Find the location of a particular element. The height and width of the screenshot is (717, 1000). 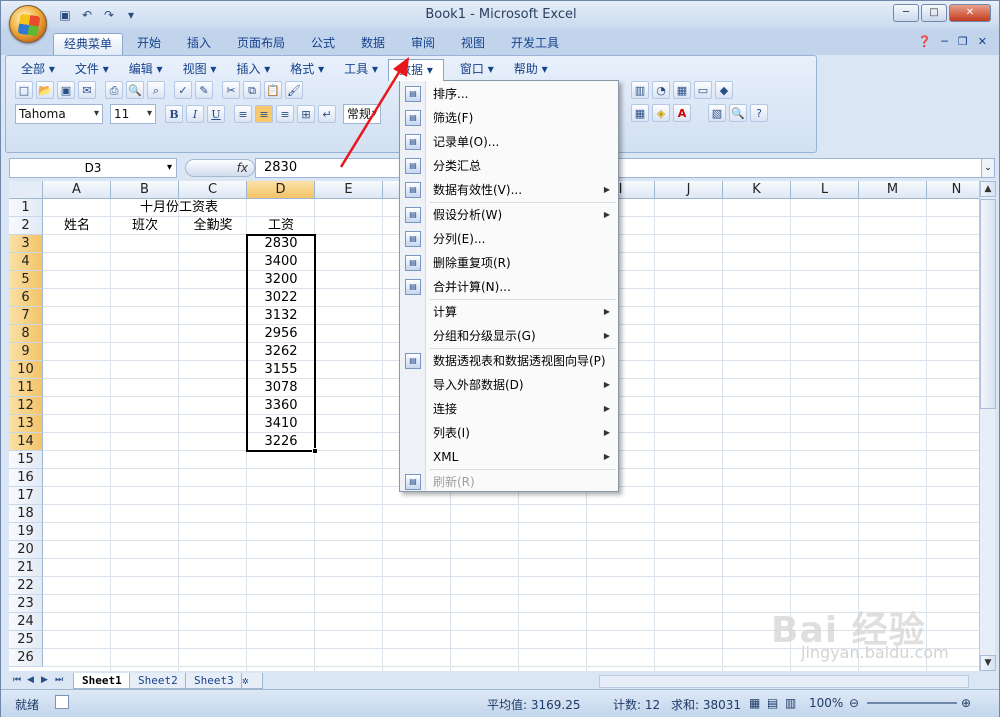

tab-developer: 开发工具 is located at coordinates (535, 44).